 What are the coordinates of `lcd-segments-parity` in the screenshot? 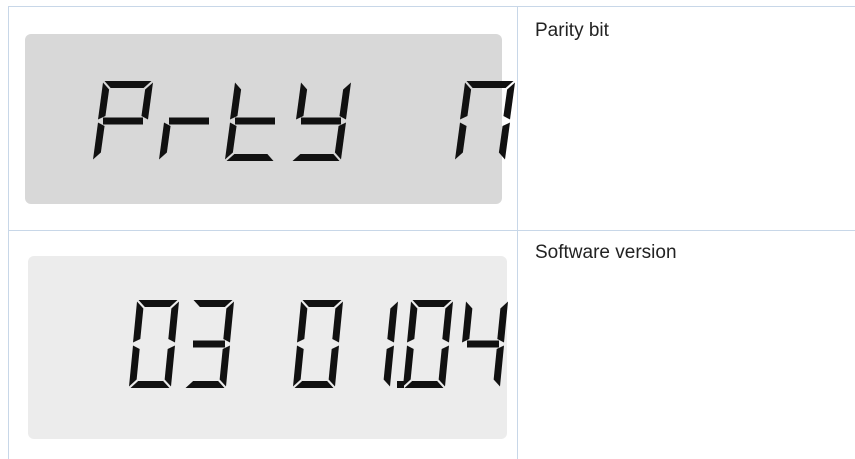 It's located at (304, 121).